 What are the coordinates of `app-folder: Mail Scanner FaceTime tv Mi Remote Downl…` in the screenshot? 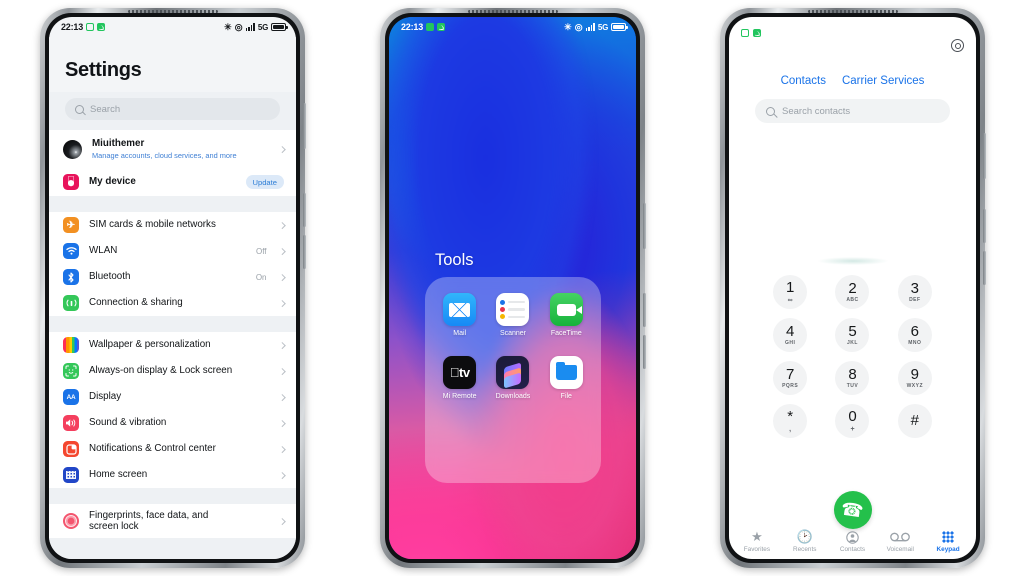 It's located at (513, 380).